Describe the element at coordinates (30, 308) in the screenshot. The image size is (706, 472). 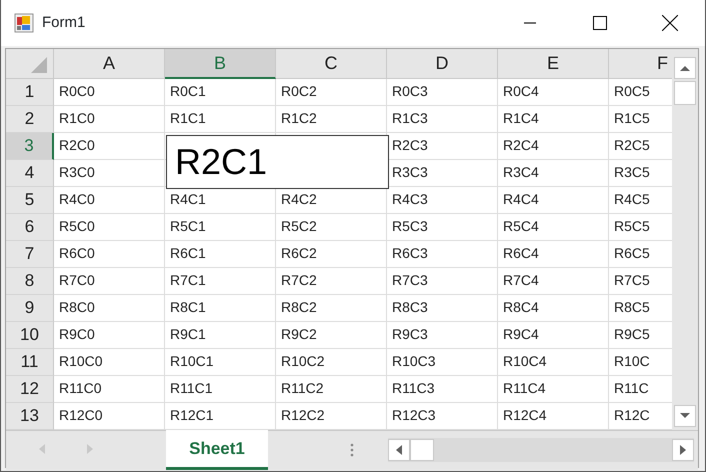
I see `row-header: 9` at that location.